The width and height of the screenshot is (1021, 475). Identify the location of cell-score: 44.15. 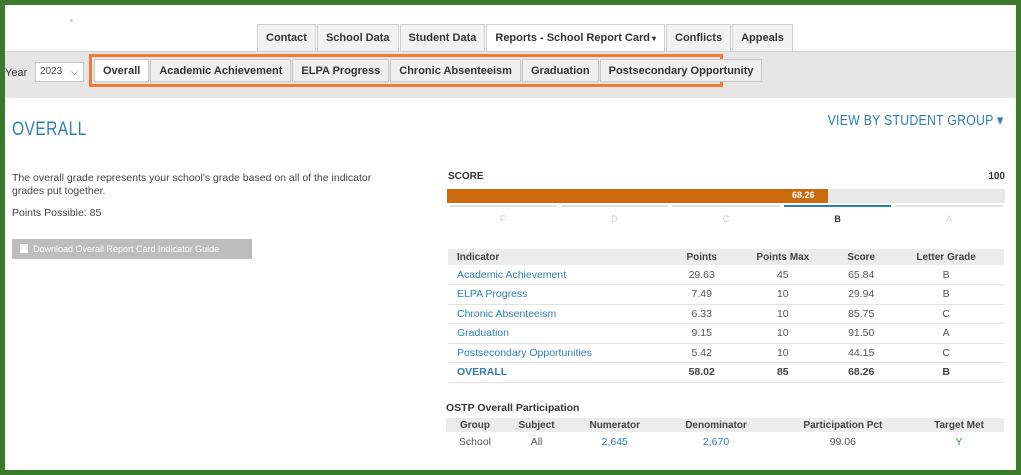
(861, 353).